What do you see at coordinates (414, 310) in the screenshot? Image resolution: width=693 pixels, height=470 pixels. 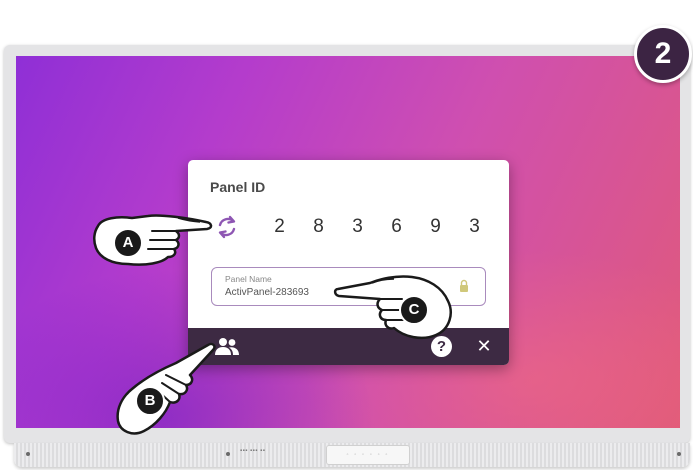 I see `callout-c: C` at bounding box center [414, 310].